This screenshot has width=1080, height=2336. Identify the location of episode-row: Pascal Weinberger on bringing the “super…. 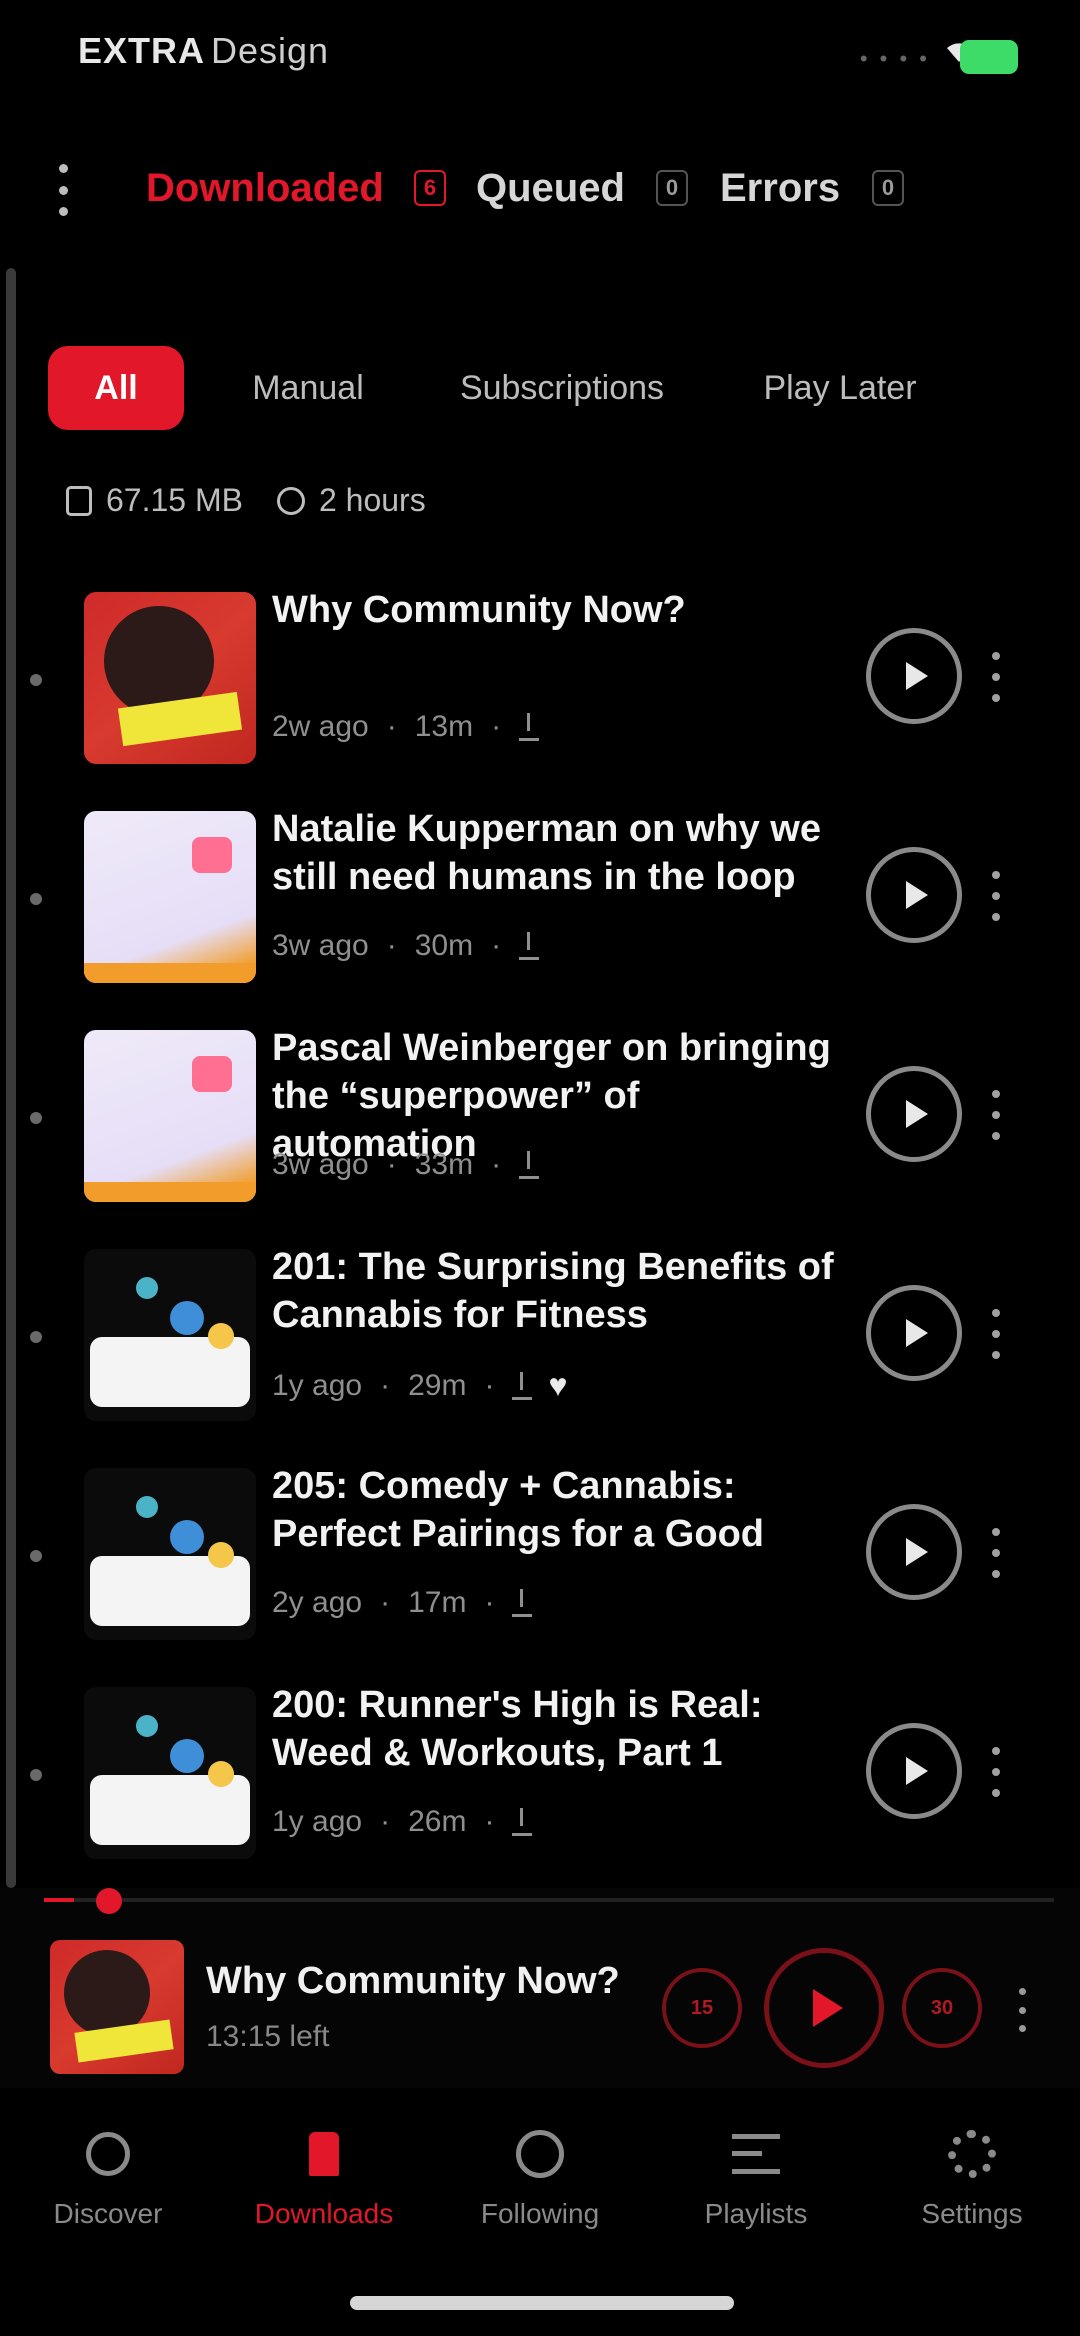
(540, 1120).